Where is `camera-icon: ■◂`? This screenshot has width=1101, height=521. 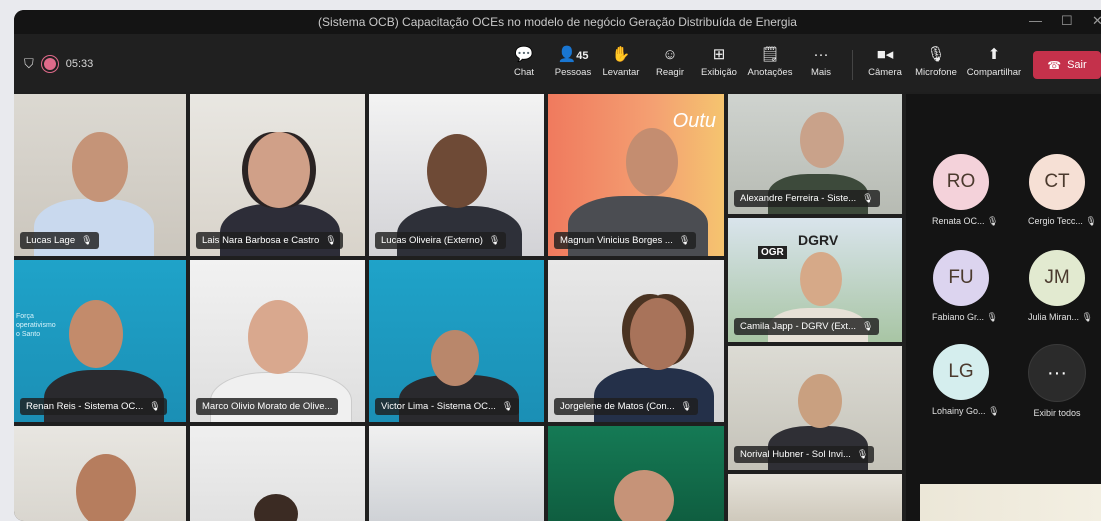 camera-icon: ■◂ is located at coordinates (885, 54).